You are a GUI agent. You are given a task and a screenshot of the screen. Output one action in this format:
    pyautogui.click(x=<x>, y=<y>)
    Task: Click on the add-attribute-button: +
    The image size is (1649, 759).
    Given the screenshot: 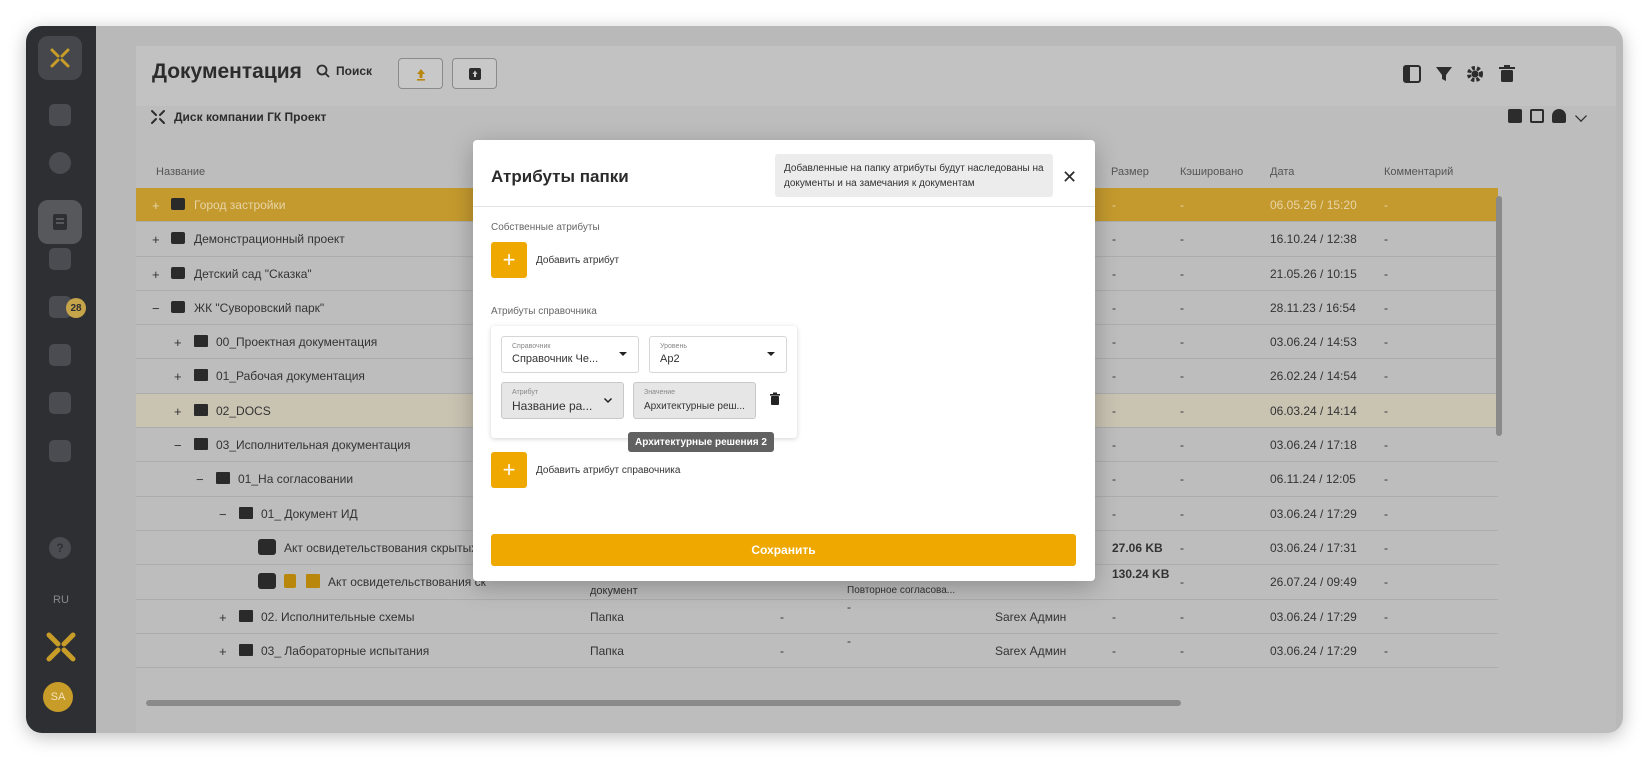 What is the action you would take?
    pyautogui.click(x=509, y=260)
    